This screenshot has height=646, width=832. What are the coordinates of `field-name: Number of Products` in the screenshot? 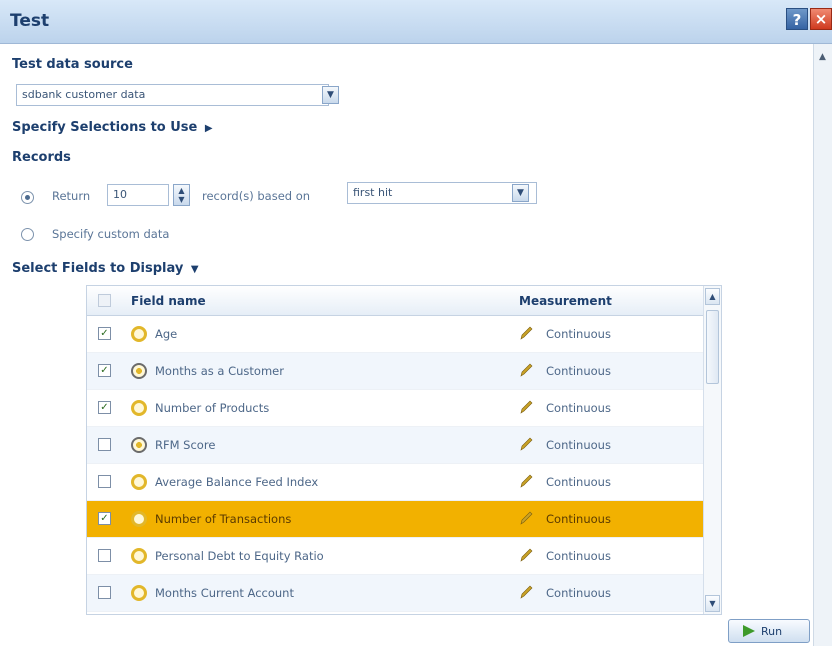 It's located at (212, 408).